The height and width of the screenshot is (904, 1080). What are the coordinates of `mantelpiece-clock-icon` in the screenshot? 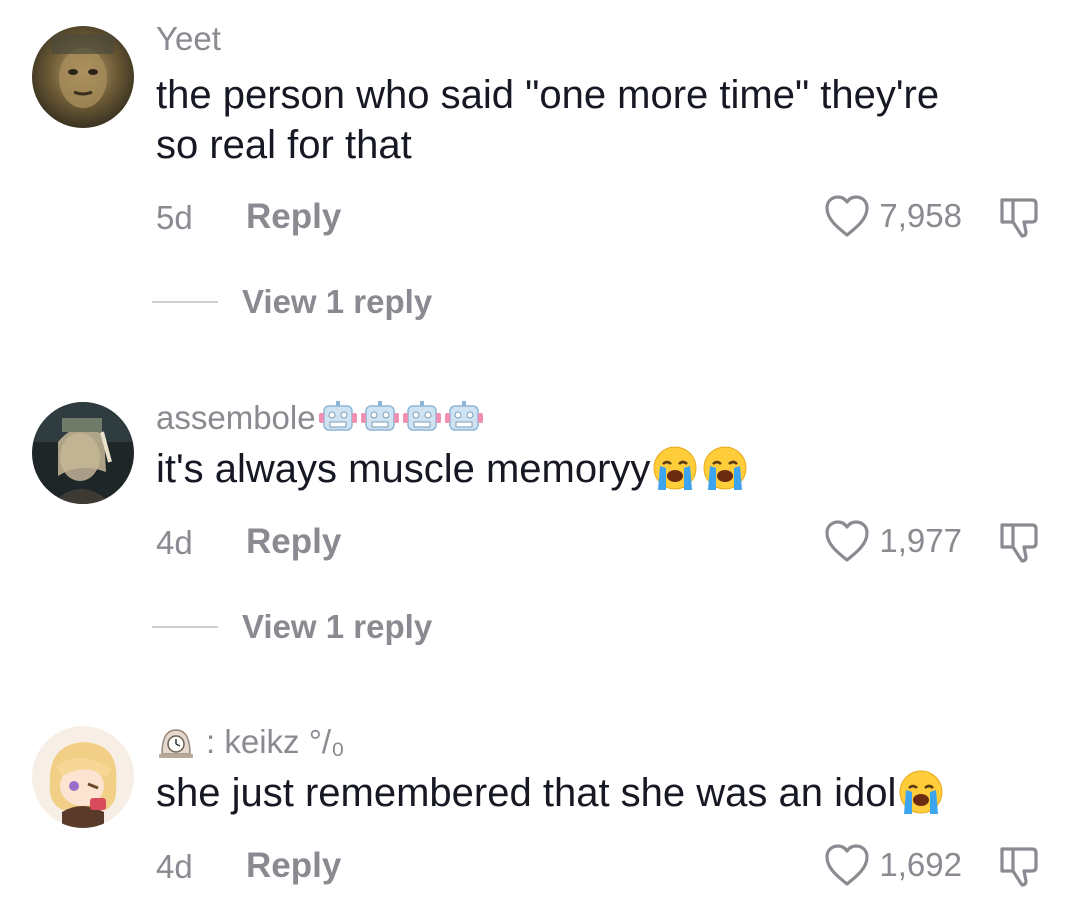 It's located at (176, 743).